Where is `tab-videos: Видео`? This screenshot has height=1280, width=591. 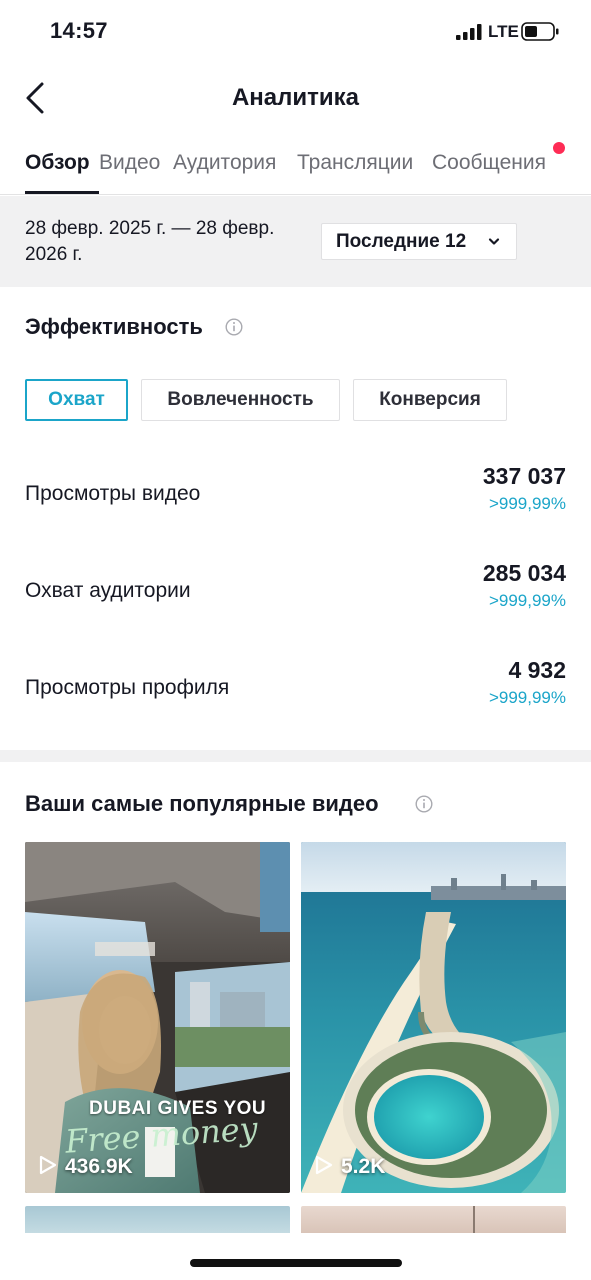
tab-videos: Видео is located at coordinates (136, 163).